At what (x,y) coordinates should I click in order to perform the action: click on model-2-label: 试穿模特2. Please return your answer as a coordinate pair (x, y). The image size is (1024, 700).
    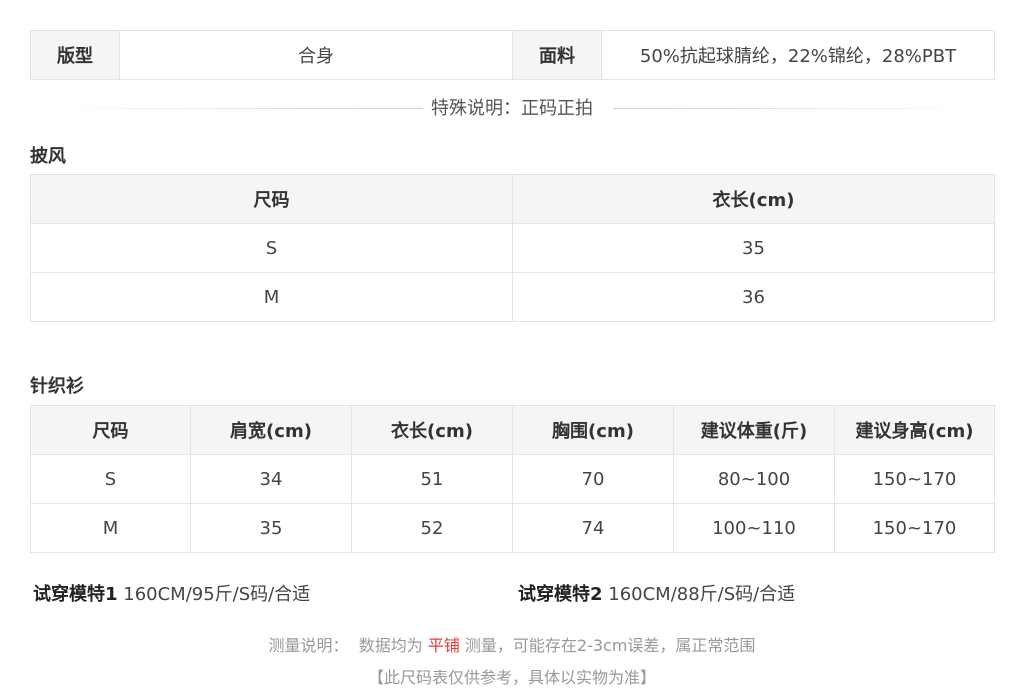
    Looking at the image, I should click on (560, 594).